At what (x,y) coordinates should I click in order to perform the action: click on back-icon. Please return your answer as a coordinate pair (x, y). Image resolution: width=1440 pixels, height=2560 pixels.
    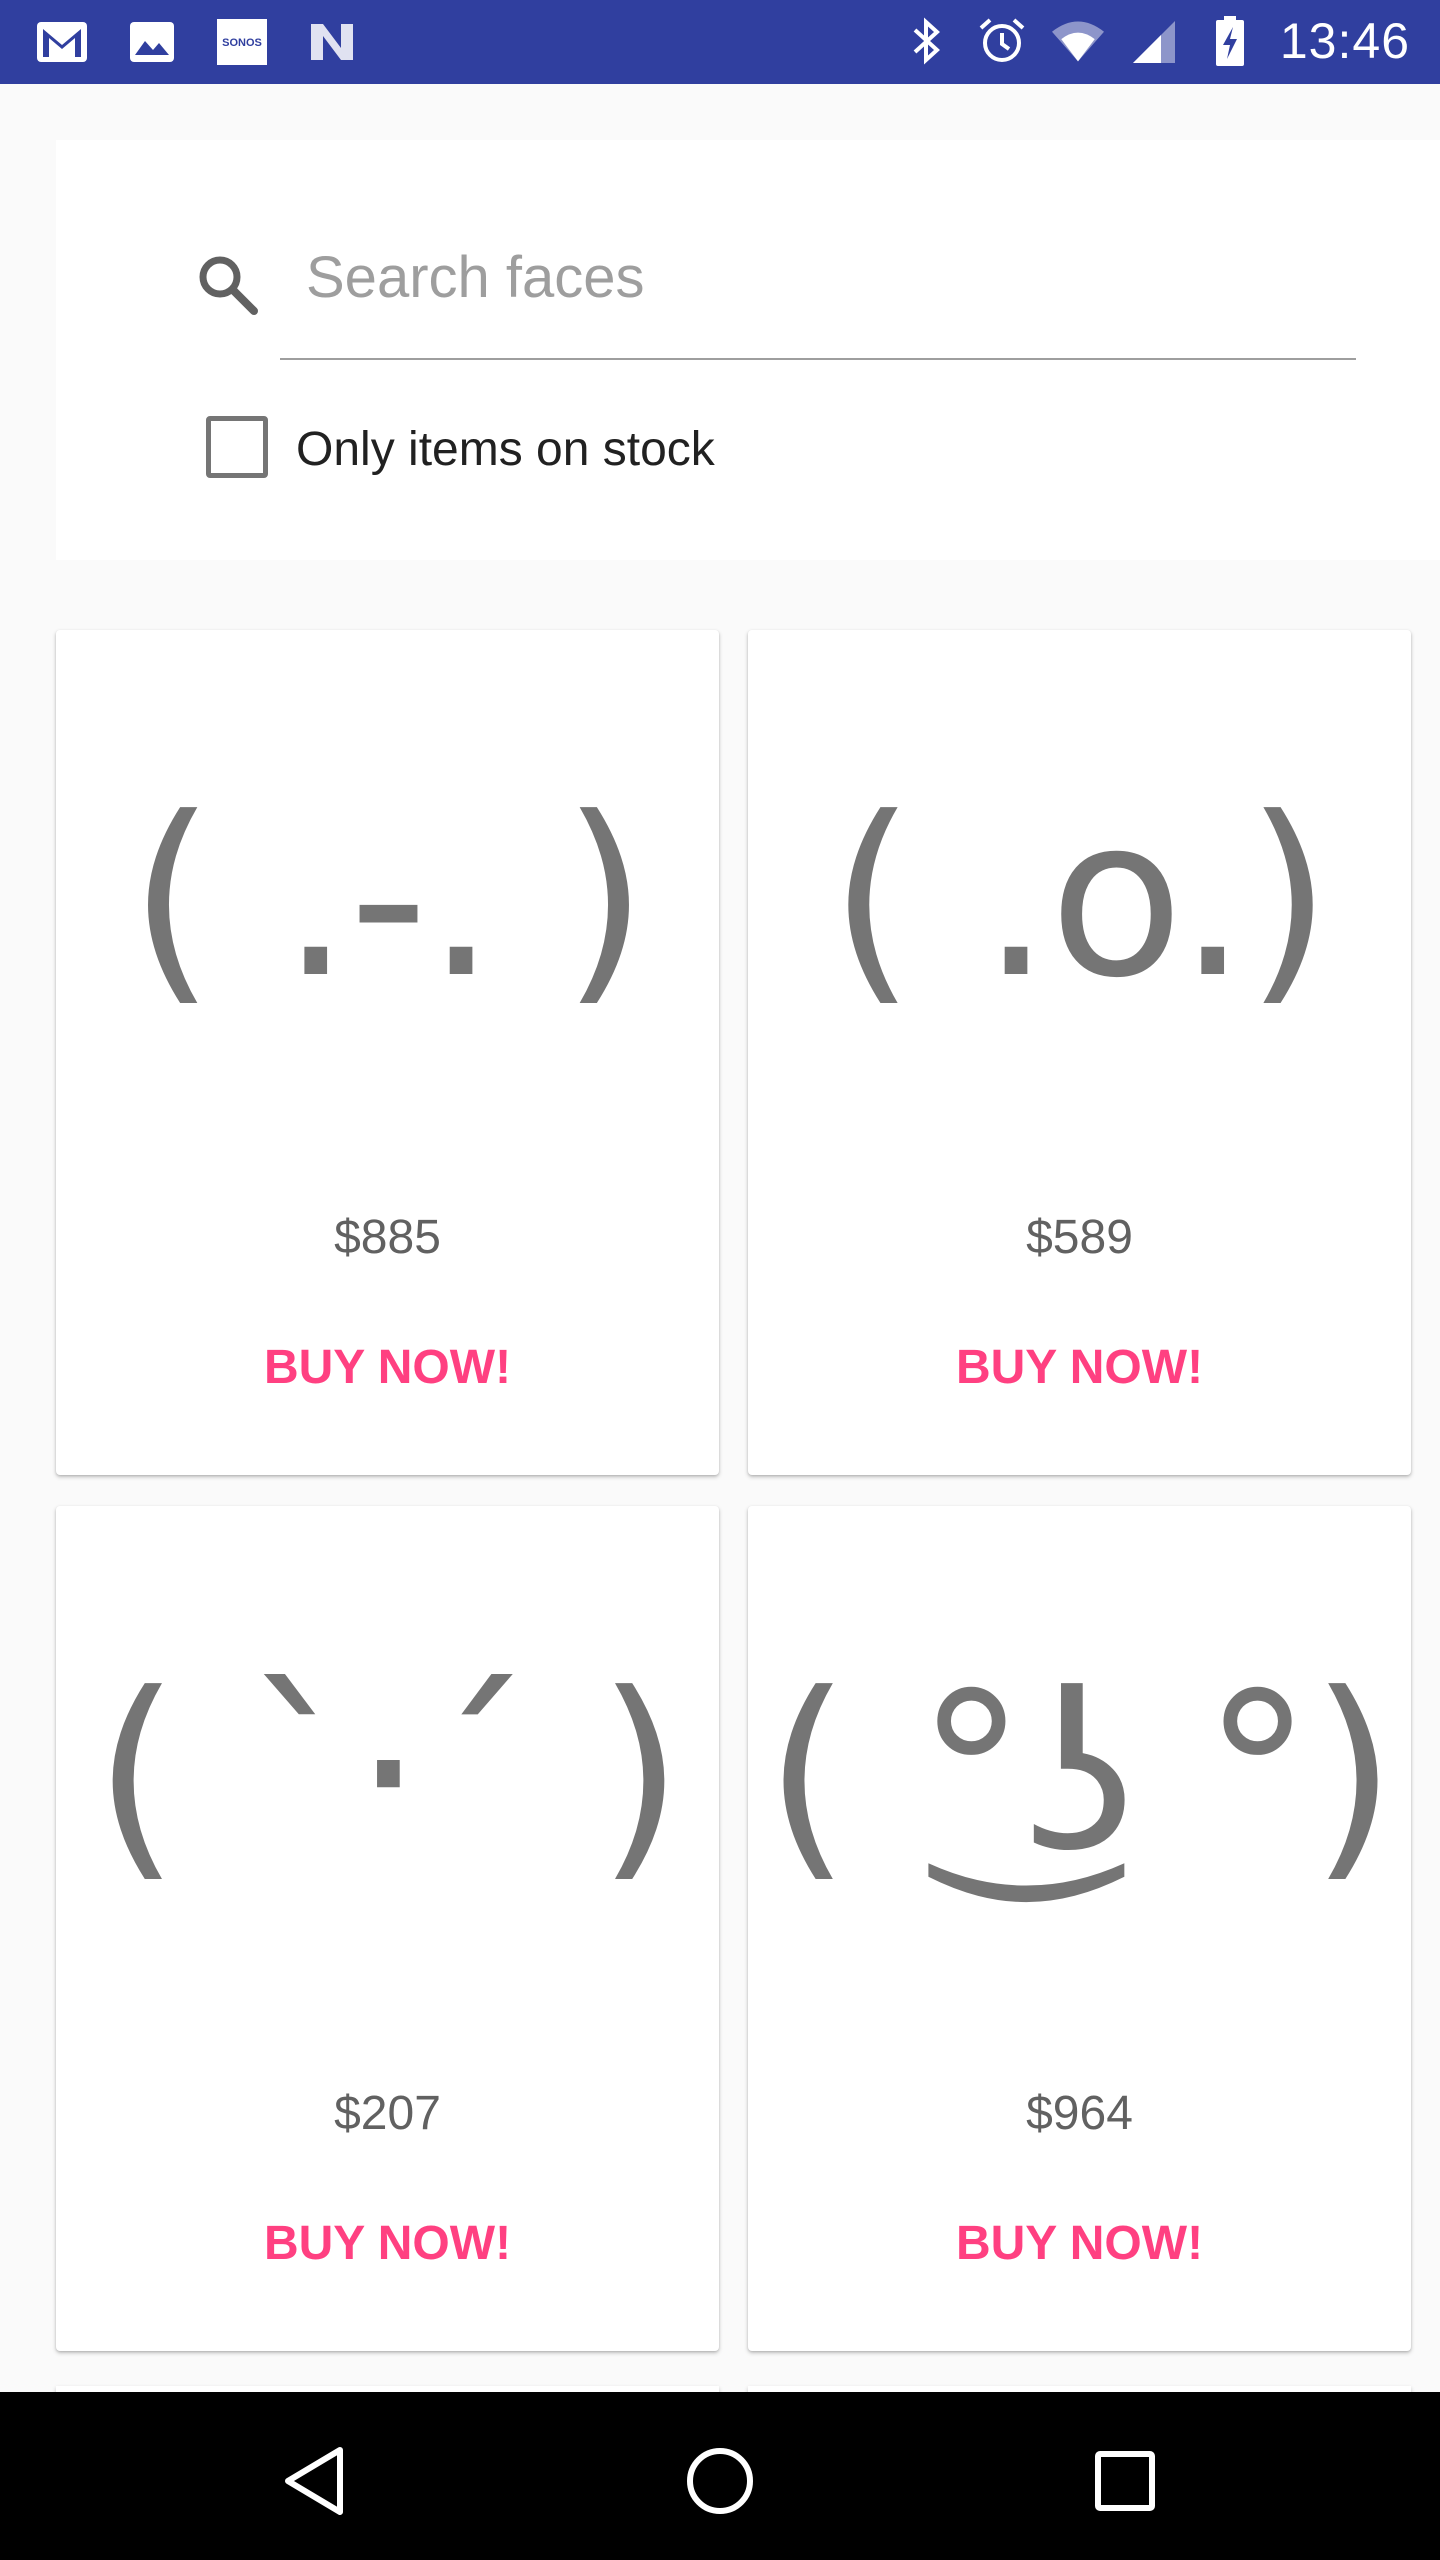
    Looking at the image, I should click on (315, 2481).